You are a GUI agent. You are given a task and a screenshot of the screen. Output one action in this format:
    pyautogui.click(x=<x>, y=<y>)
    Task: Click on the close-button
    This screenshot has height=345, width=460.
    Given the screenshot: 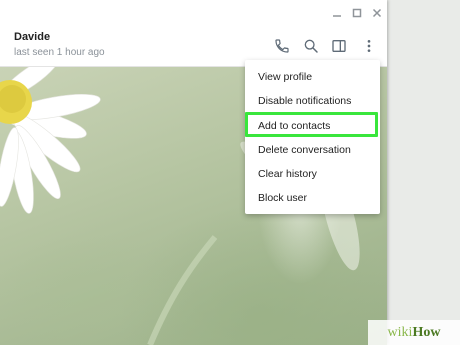 What is the action you would take?
    pyautogui.click(x=377, y=13)
    